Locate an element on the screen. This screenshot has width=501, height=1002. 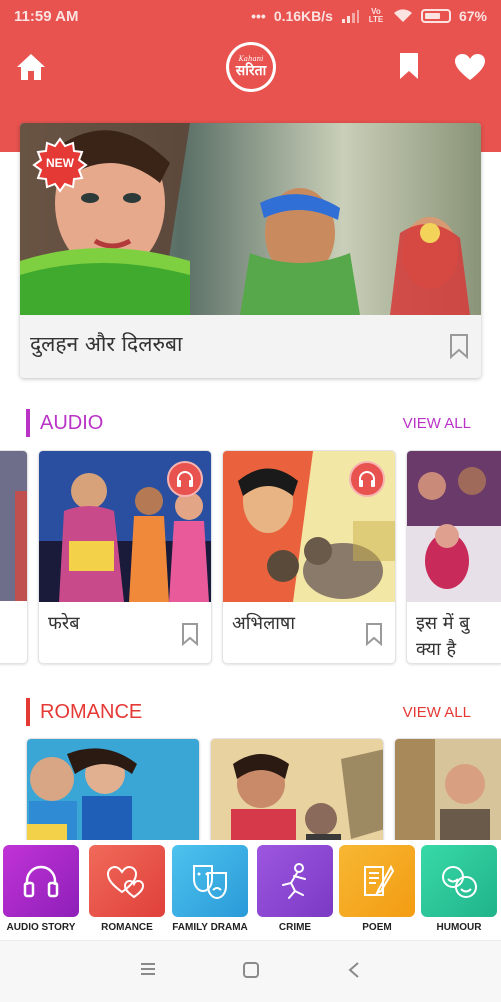
romance-card-partial is located at coordinates (447, 793).